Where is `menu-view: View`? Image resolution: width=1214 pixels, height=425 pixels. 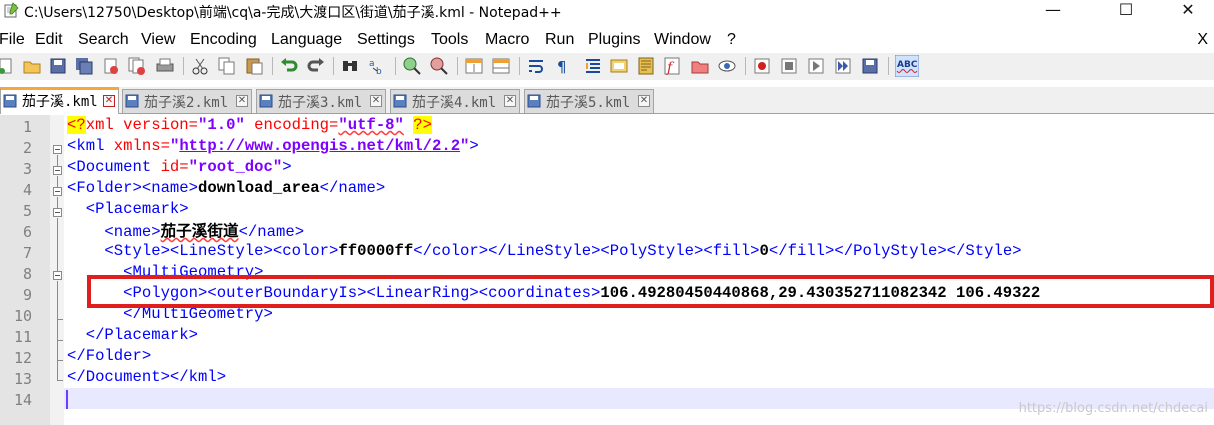 menu-view: View is located at coordinates (158, 40).